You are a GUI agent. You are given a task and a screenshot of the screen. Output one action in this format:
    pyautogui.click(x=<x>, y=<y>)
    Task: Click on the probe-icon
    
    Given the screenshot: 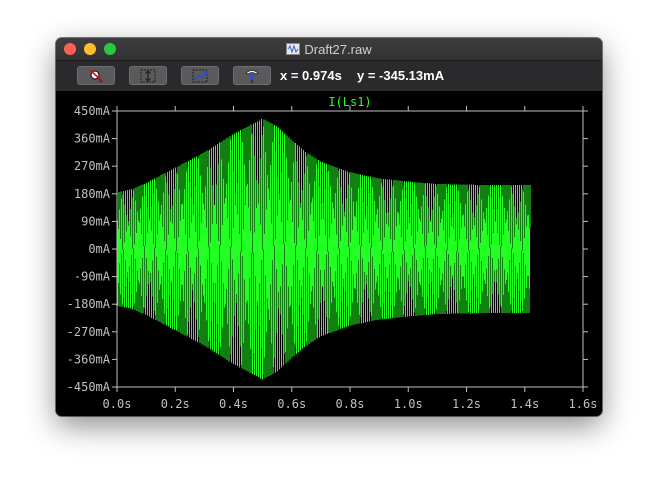 What is the action you would take?
    pyautogui.click(x=252, y=76)
    